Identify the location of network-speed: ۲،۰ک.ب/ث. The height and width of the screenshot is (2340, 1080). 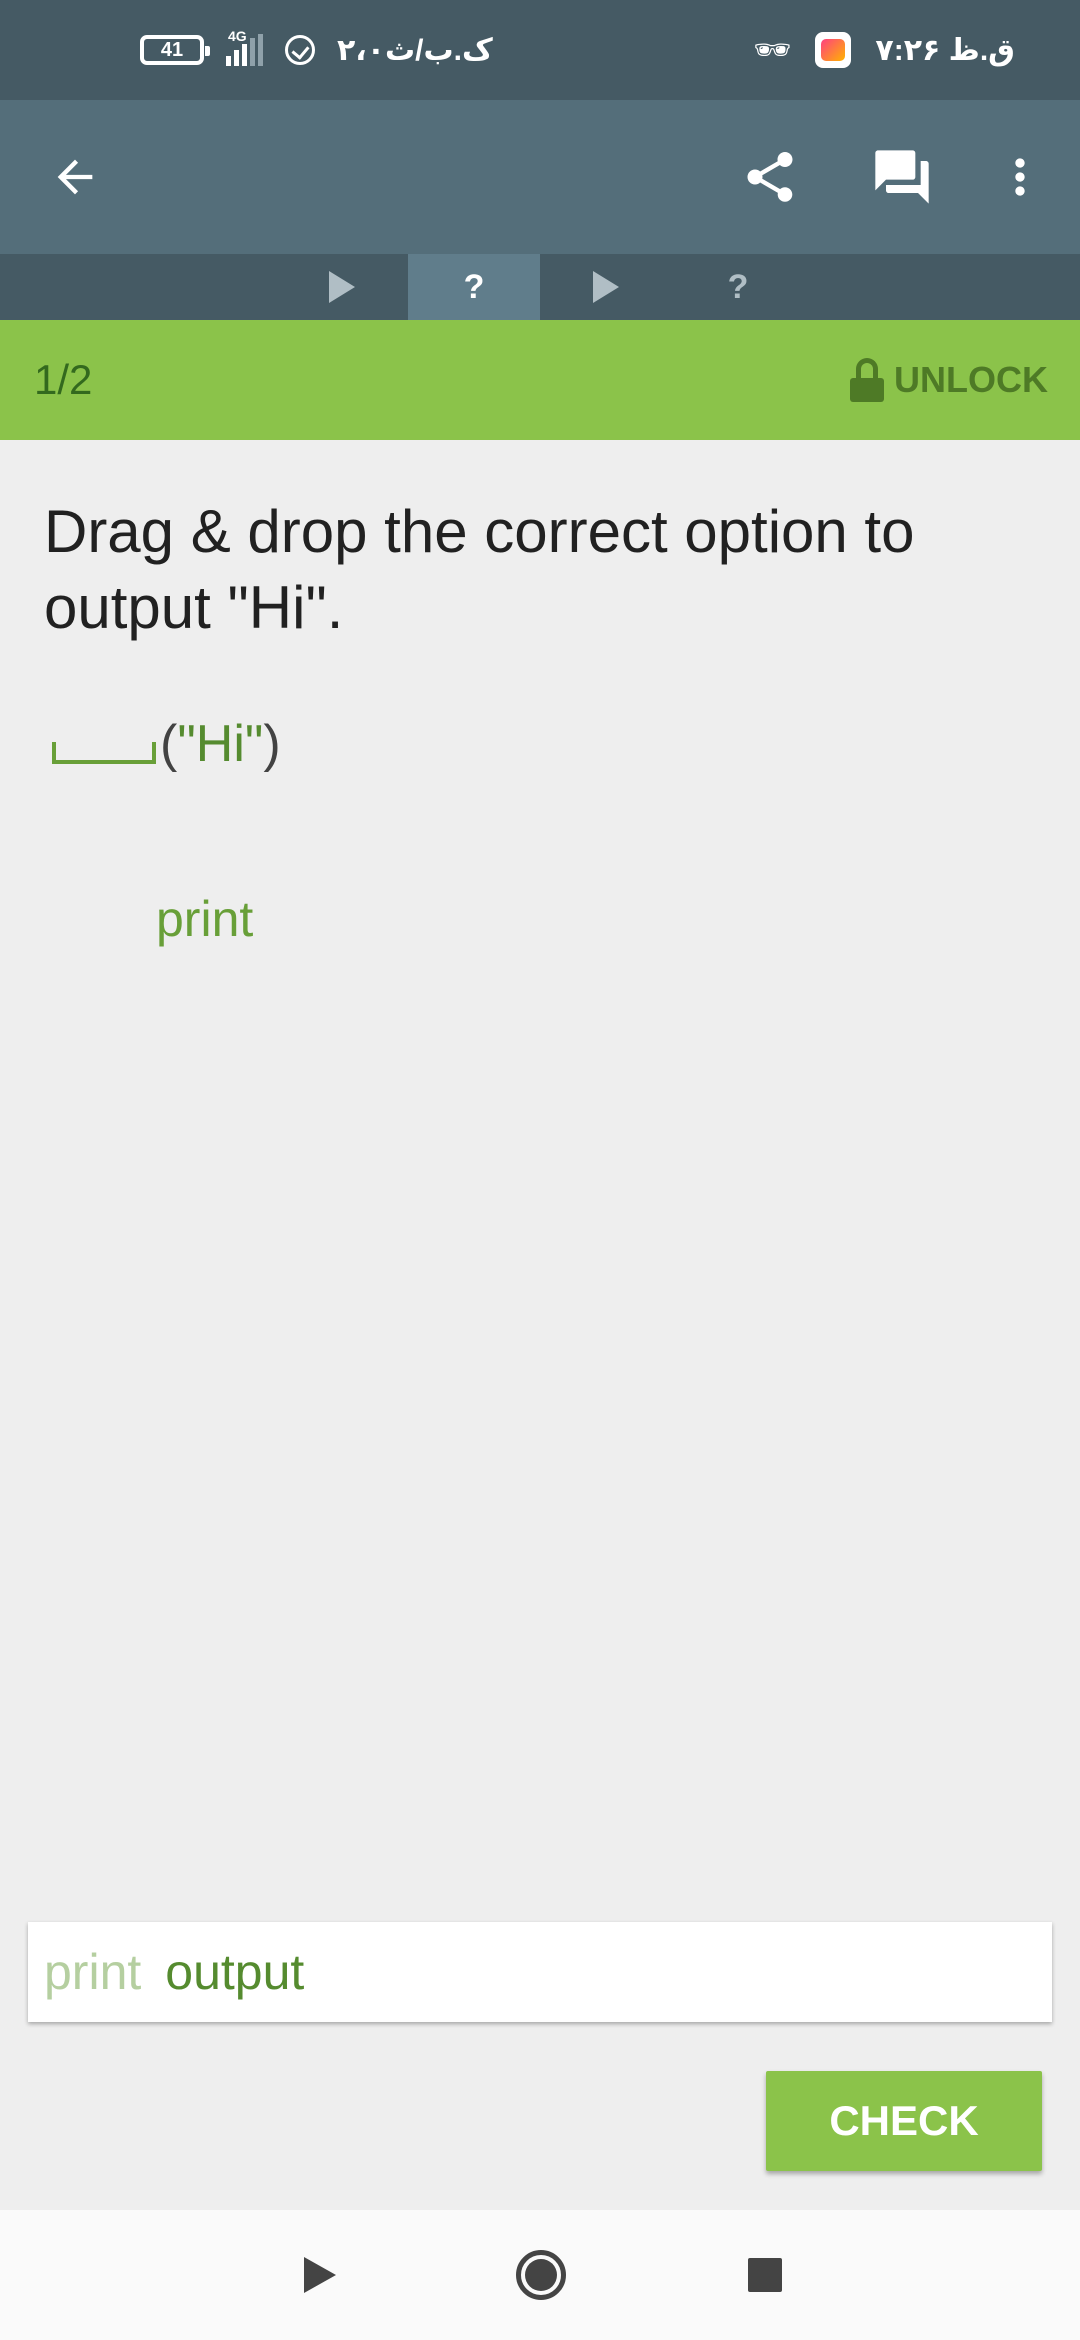
(415, 50).